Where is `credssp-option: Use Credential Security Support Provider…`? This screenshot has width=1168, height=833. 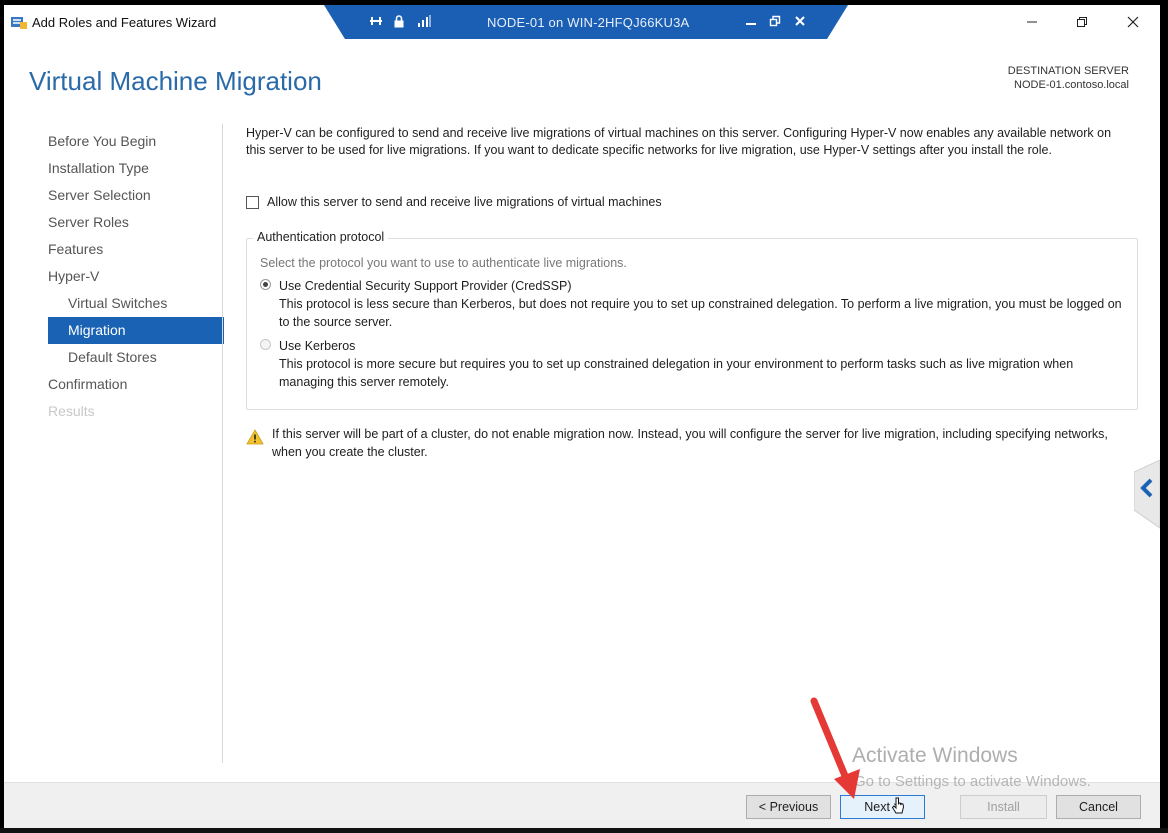
credssp-option: Use Credential Security Support Provider… is located at coordinates (694, 304).